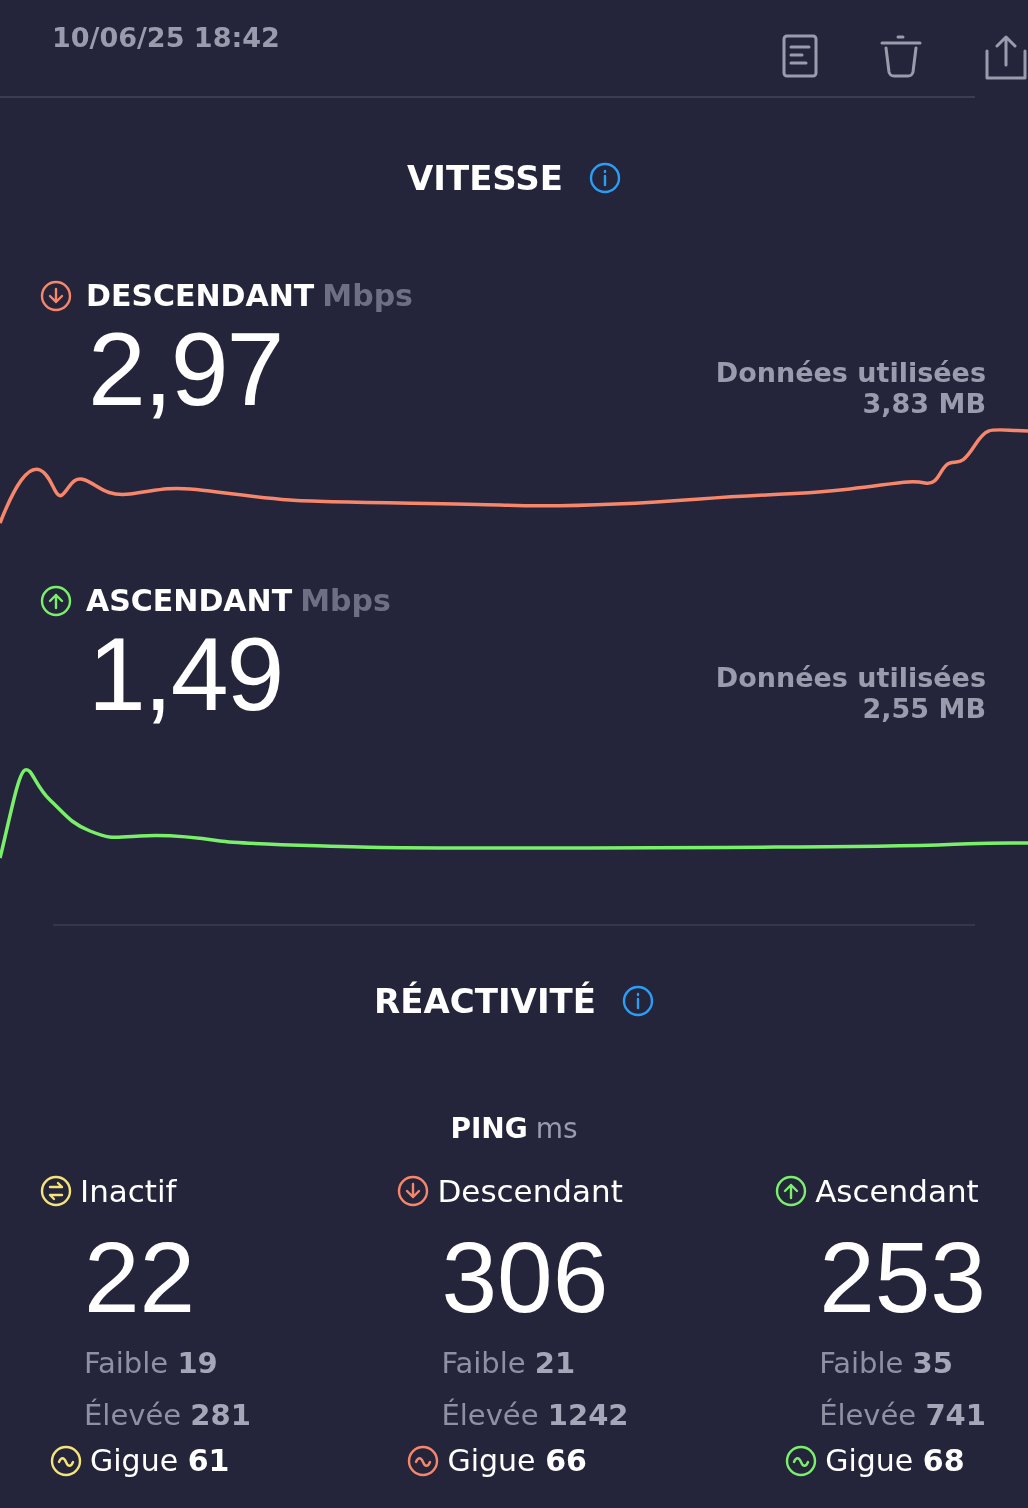 The image size is (1028, 1508). What do you see at coordinates (167, 1415) in the screenshot?
I see `high-latency-text: Élevée 281` at bounding box center [167, 1415].